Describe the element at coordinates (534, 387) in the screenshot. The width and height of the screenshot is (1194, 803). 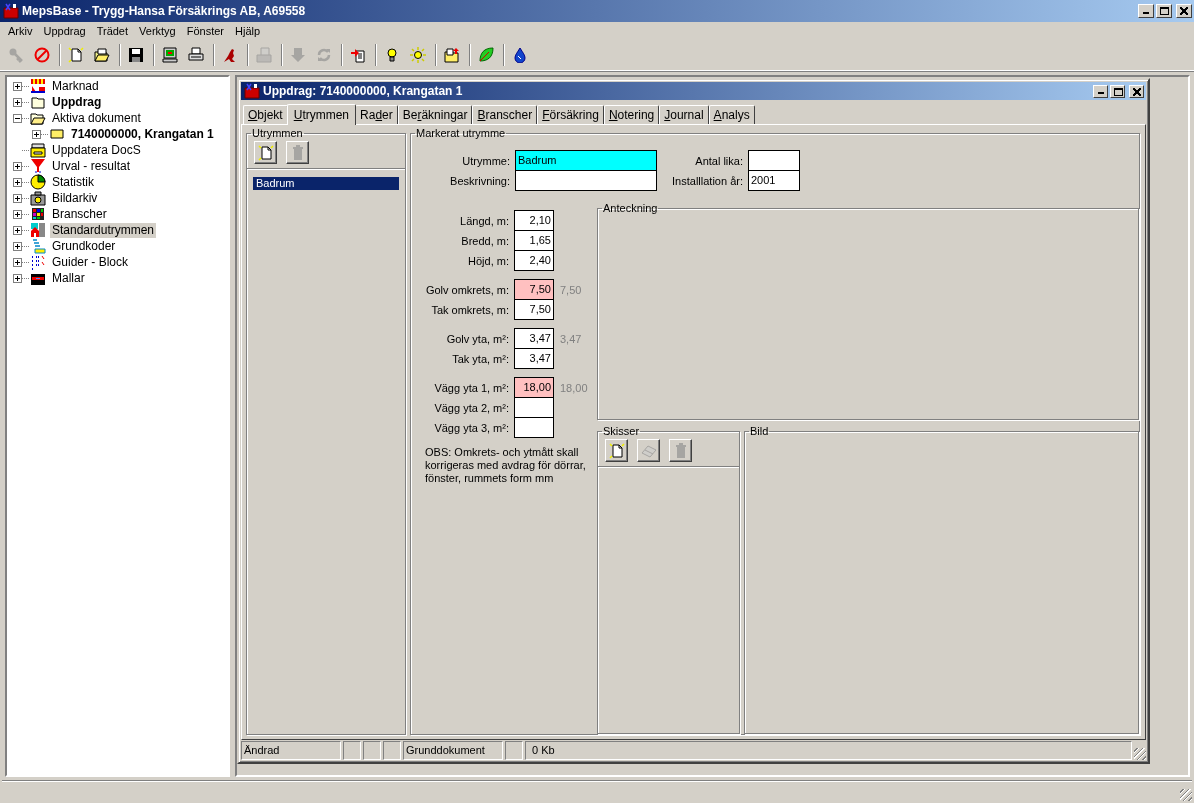
I see `number-field: 18,00` at that location.